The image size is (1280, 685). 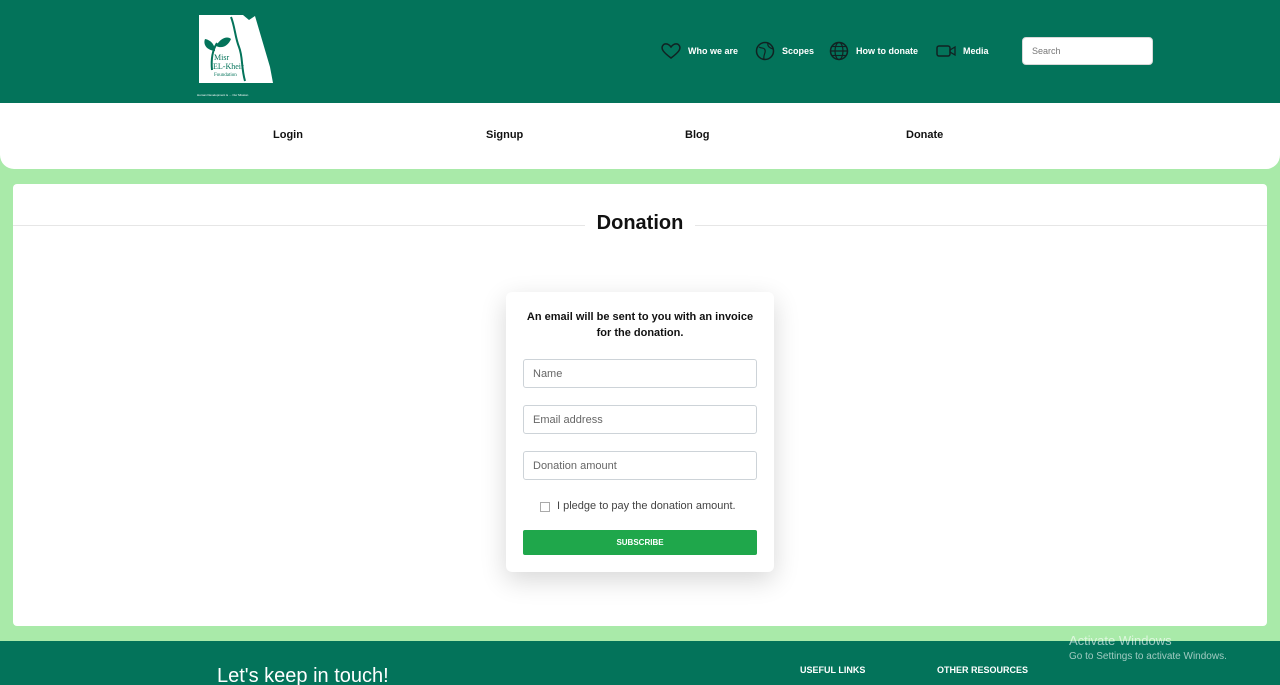 I want to click on world-grid-icon, so click(x=839, y=51).